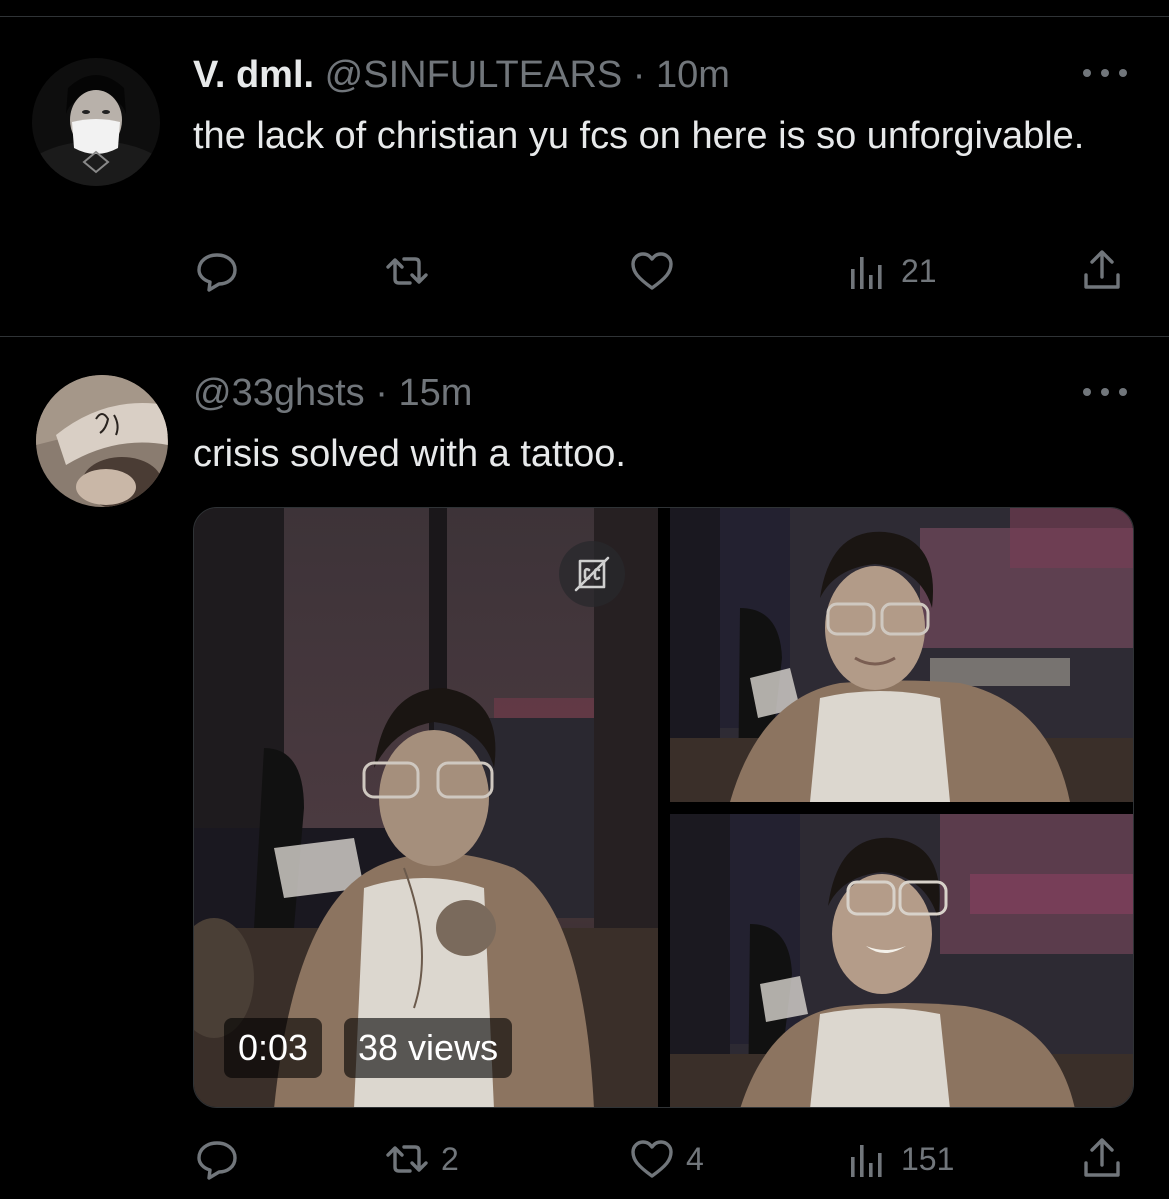 The height and width of the screenshot is (1199, 1169). I want to click on tweet-header: @33ghsts · 15m, so click(332, 393).